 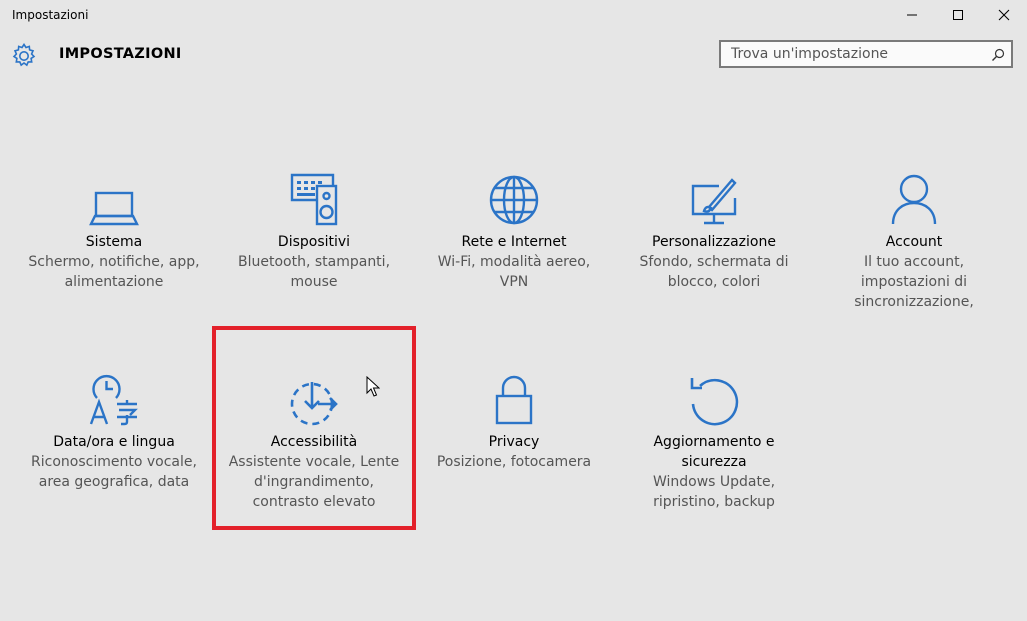 I want to click on lock-icon, so click(x=514, y=400).